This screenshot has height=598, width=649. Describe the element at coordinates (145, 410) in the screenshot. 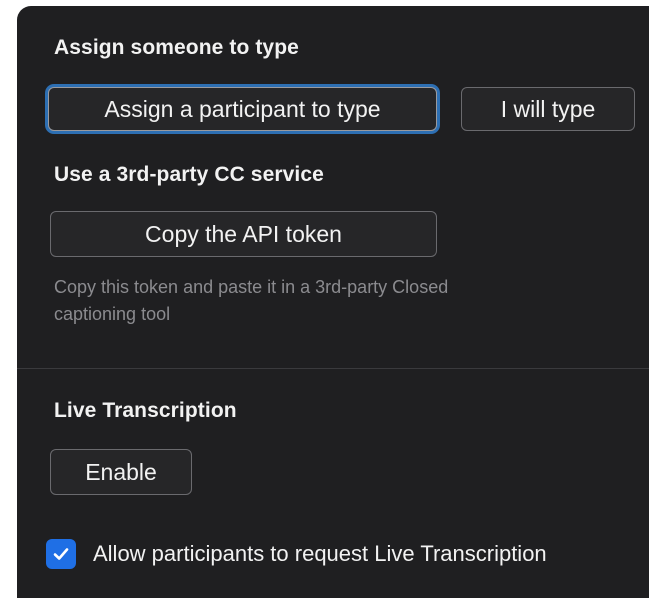

I see `live-transcription-section-title: Live Transcription` at that location.